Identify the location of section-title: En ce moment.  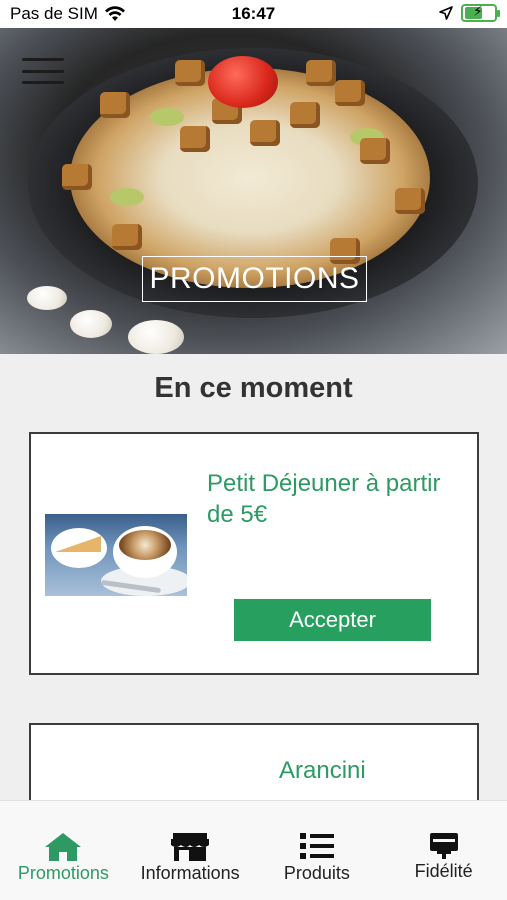
(253, 388).